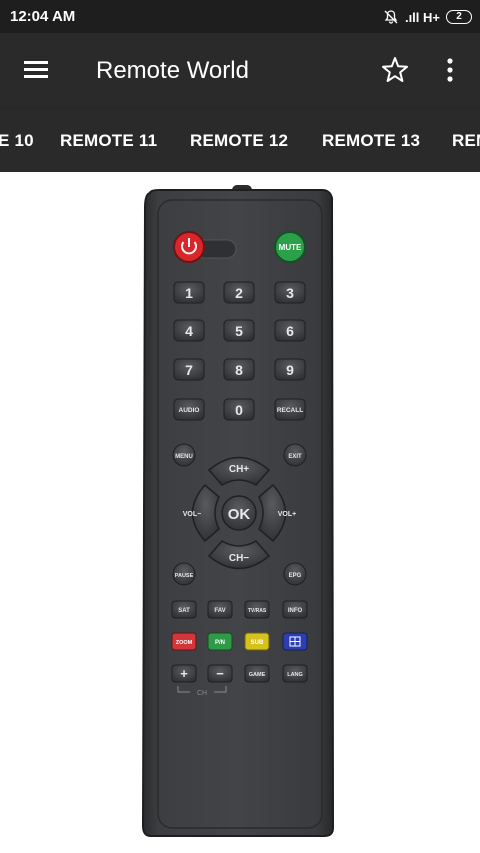 The height and width of the screenshot is (853, 480). What do you see at coordinates (287, 514) in the screenshot?
I see `vol-up-label: VOL+` at bounding box center [287, 514].